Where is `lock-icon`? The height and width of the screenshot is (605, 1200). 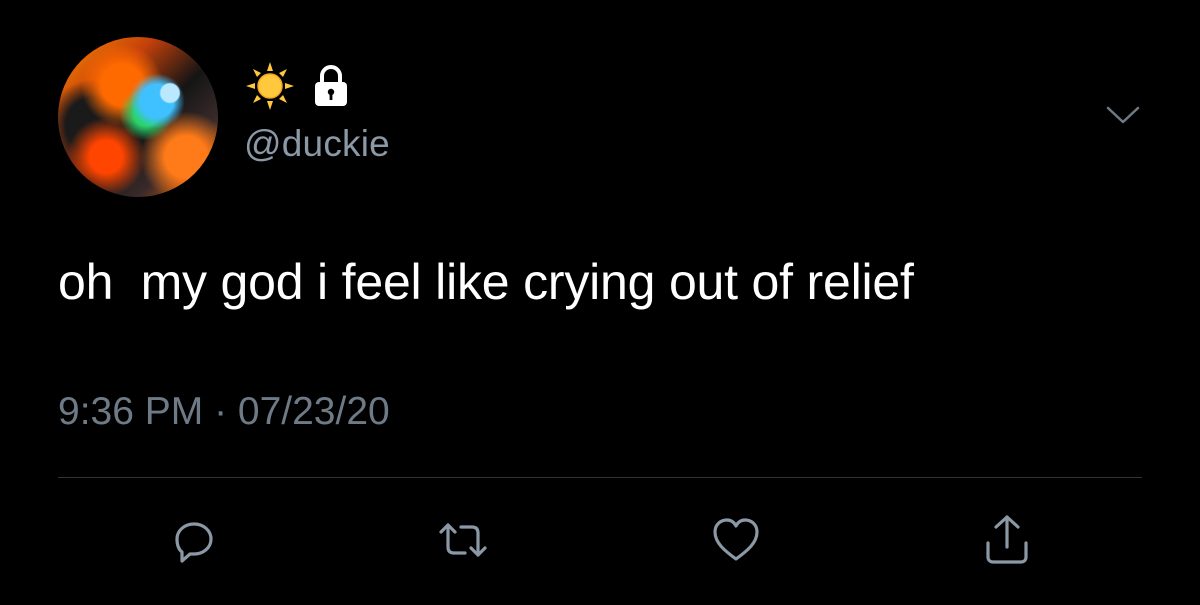
lock-icon is located at coordinates (331, 86).